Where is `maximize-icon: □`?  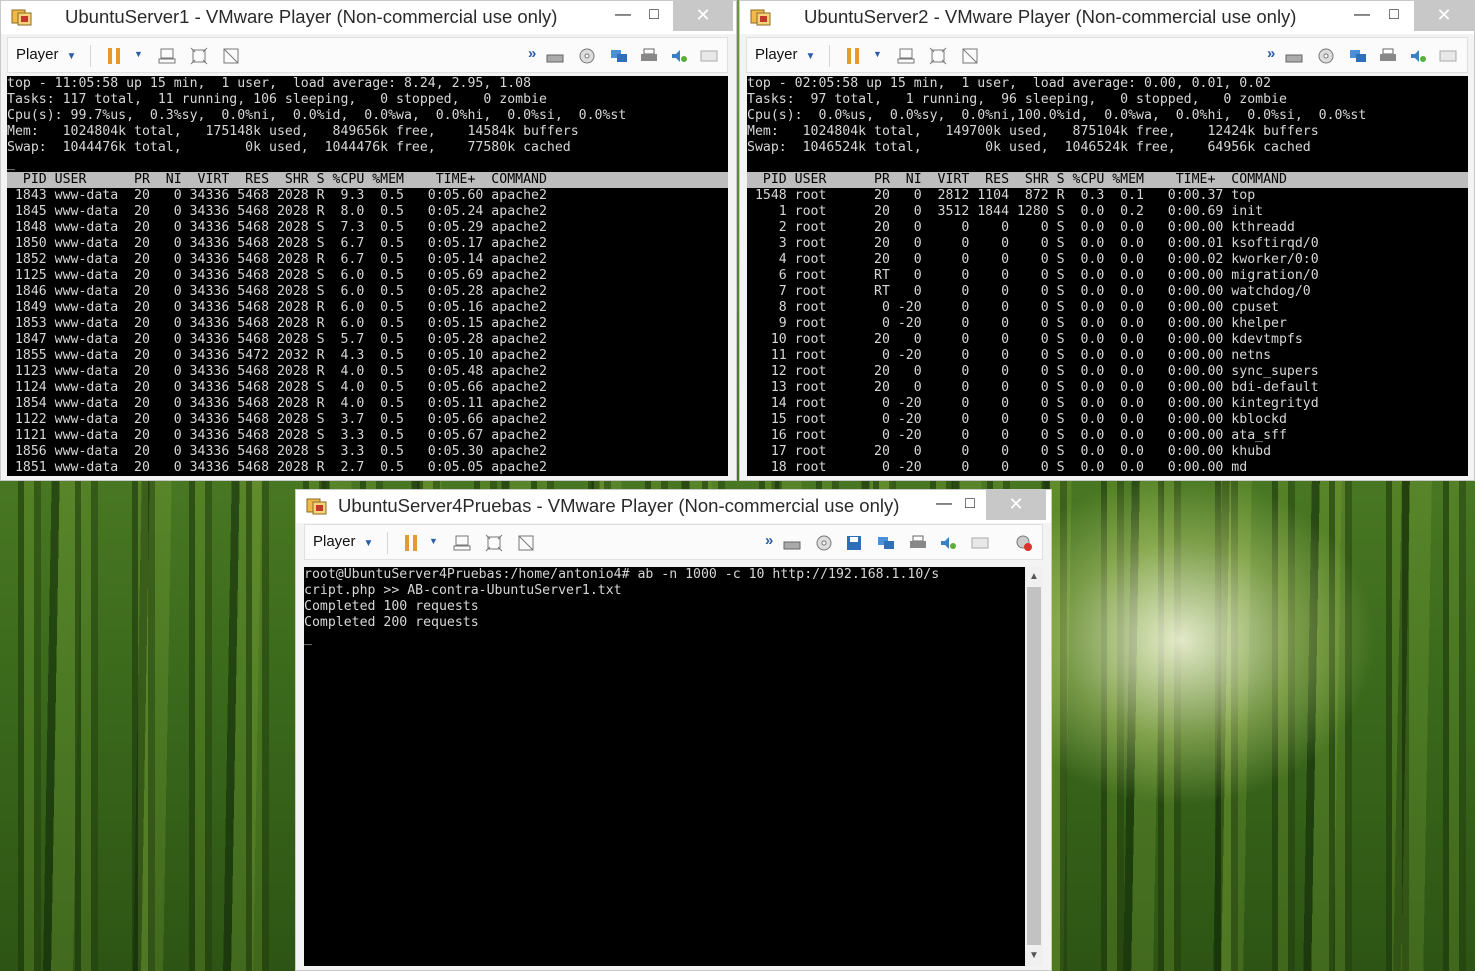
maximize-icon: □ is located at coordinates (1394, 14).